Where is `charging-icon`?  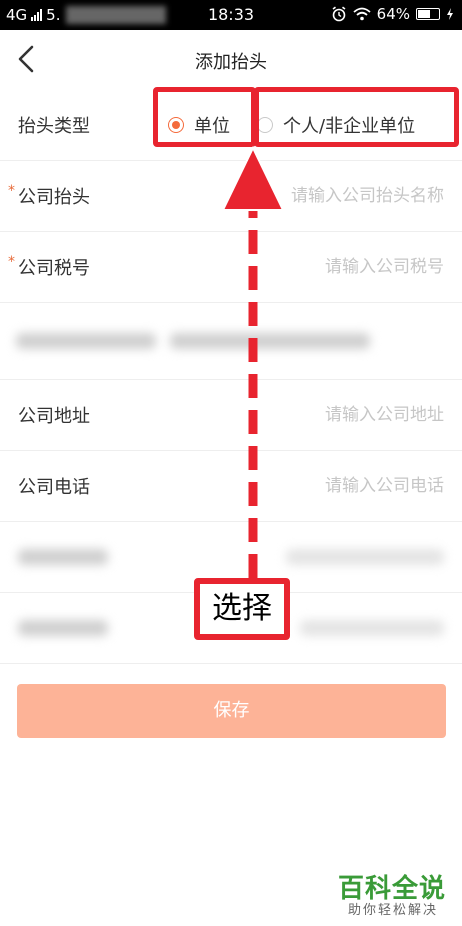 charging-icon is located at coordinates (450, 14).